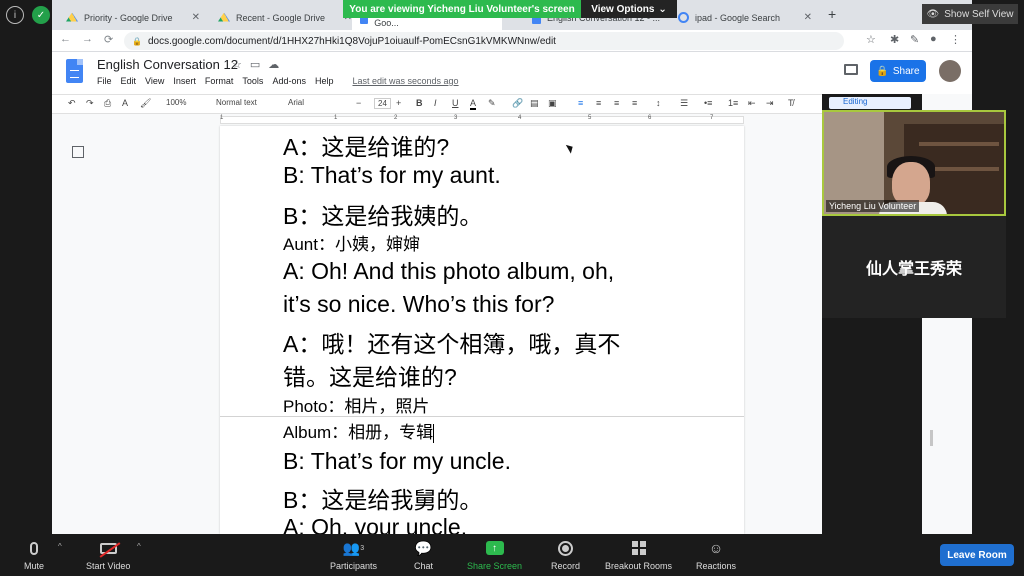 The width and height of the screenshot is (1024, 576). Describe the element at coordinates (87, 39) in the screenshot. I see `forward-icon: →` at that location.